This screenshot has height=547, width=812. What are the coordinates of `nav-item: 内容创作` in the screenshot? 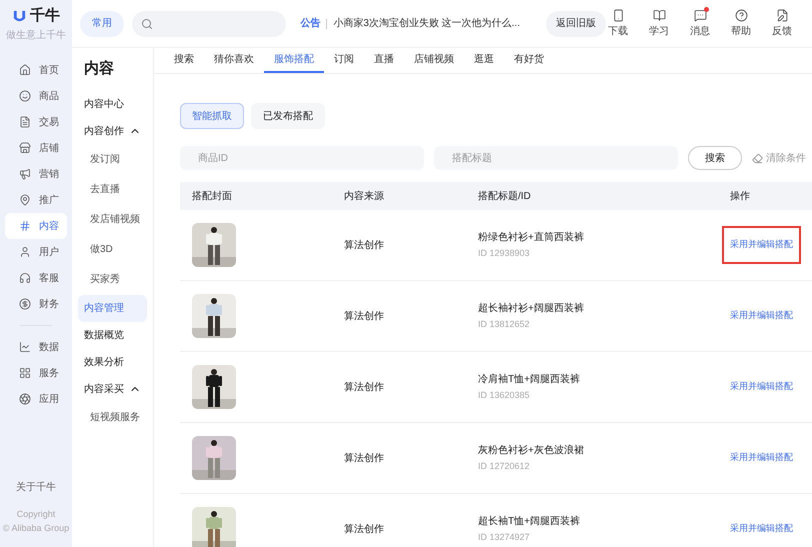 It's located at (112, 131).